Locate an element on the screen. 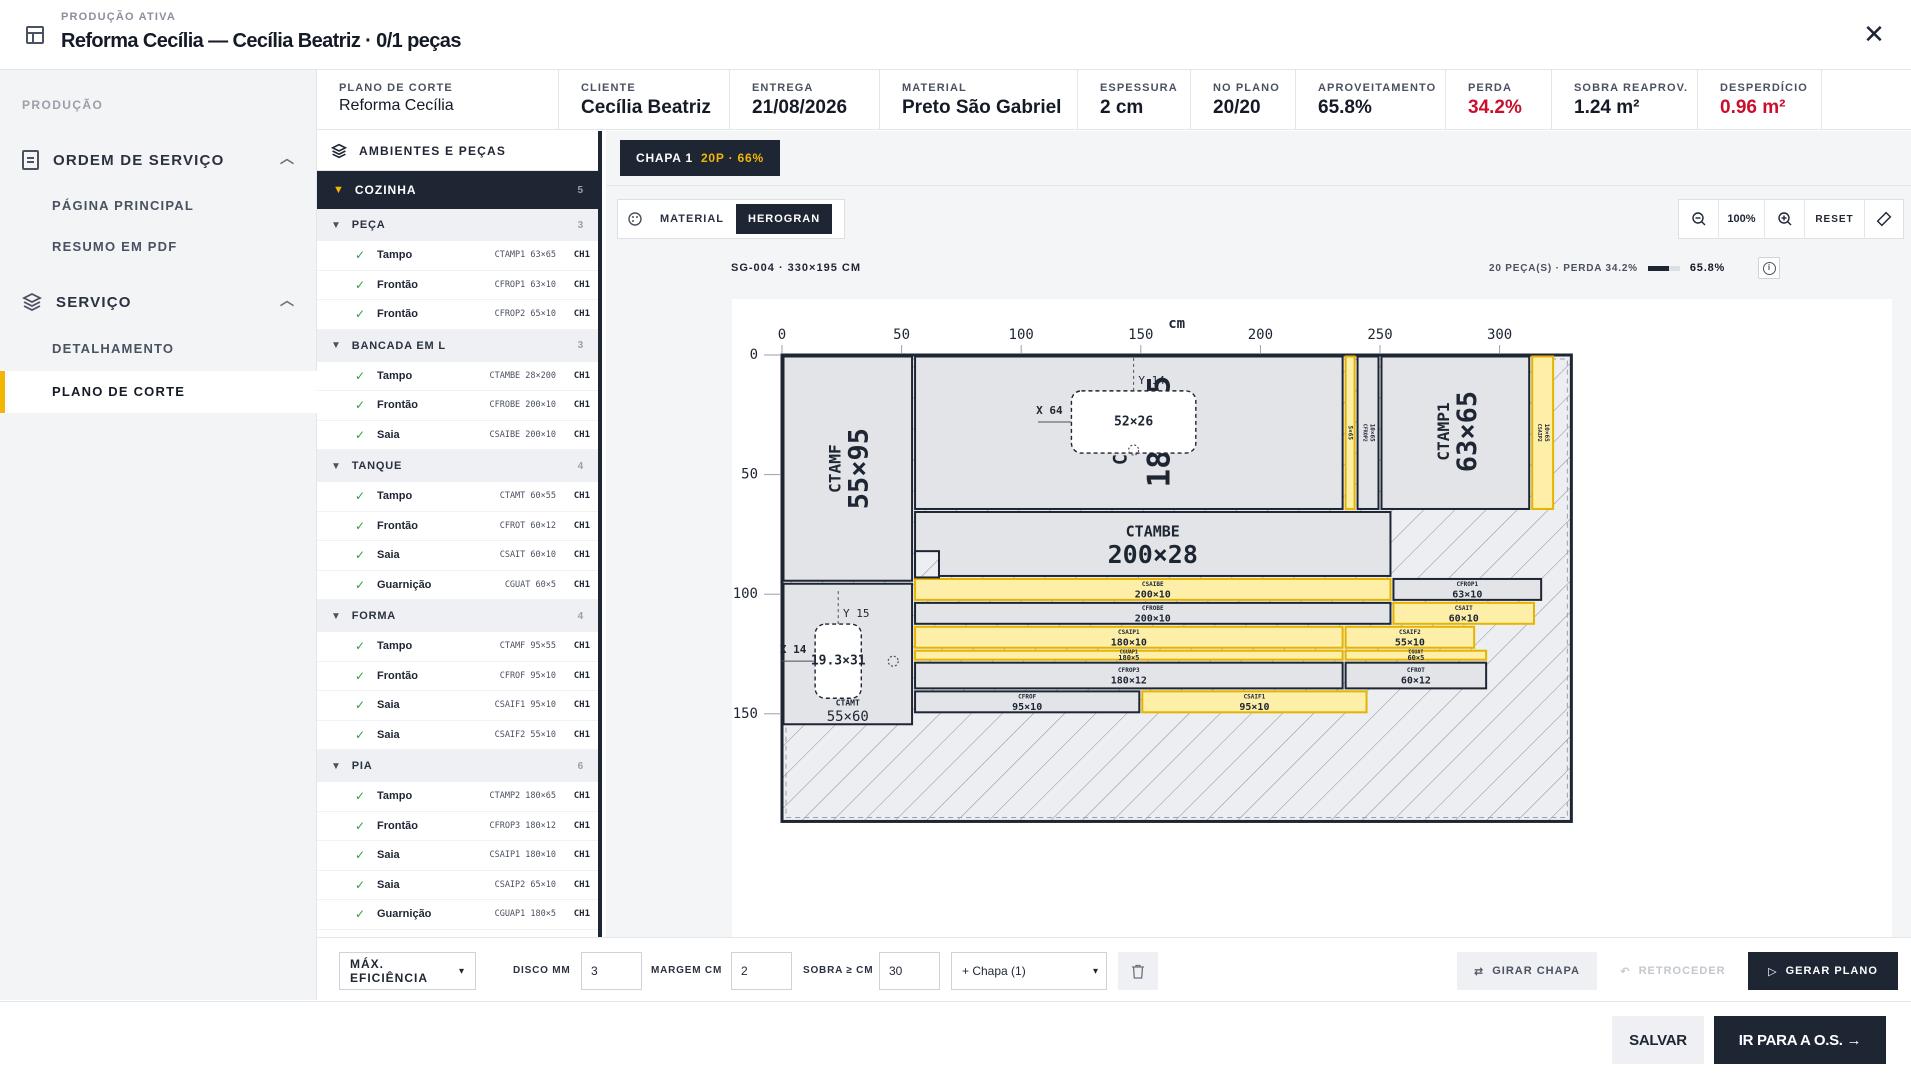  list-item: ✓ Guarnição CGUAP1 180×5 CH1 is located at coordinates (457, 915).